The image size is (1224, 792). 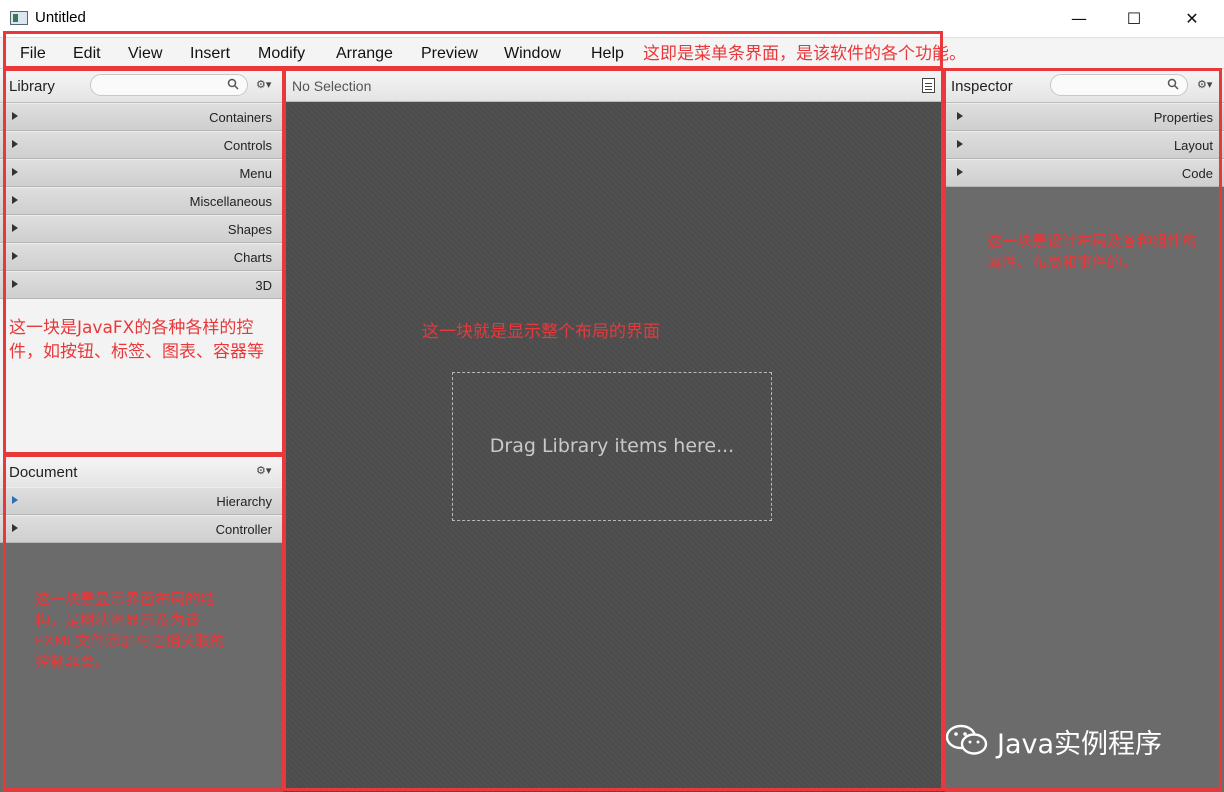 What do you see at coordinates (1193, 145) in the screenshot?
I see `section-label: Layout` at bounding box center [1193, 145].